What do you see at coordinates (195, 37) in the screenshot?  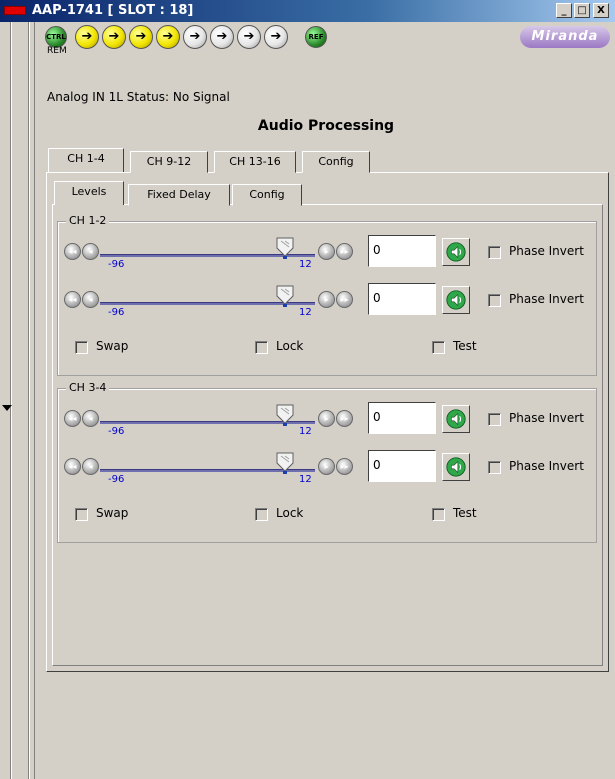 I see `arrow-led-5: ➔` at bounding box center [195, 37].